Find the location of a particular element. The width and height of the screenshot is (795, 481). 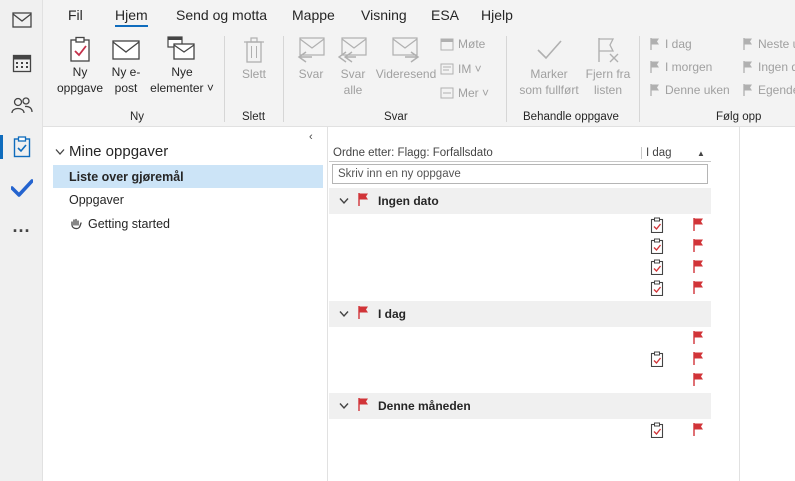

todo-check-icon is located at coordinates (21, 188).